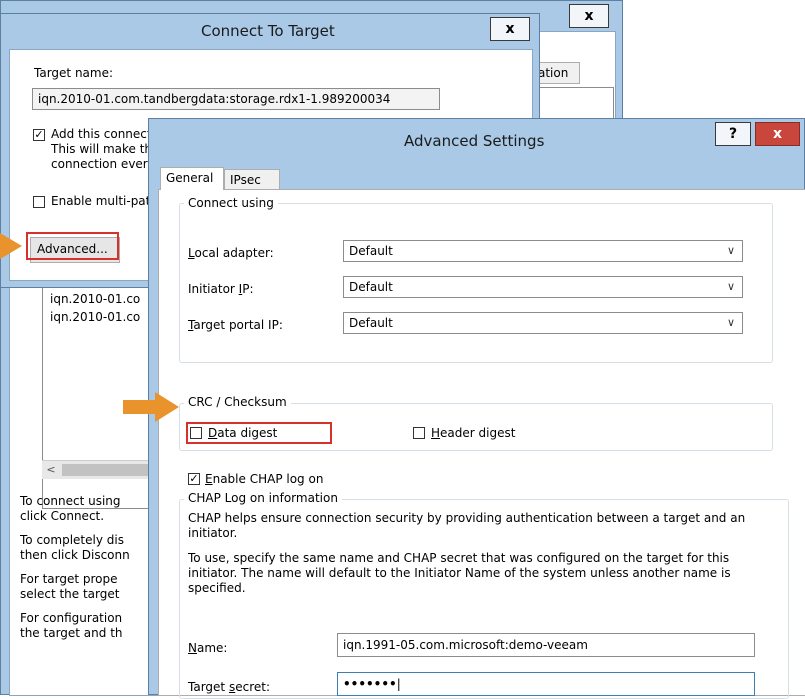  I want to click on add-connection-label: Add this connect, so click(101, 134).